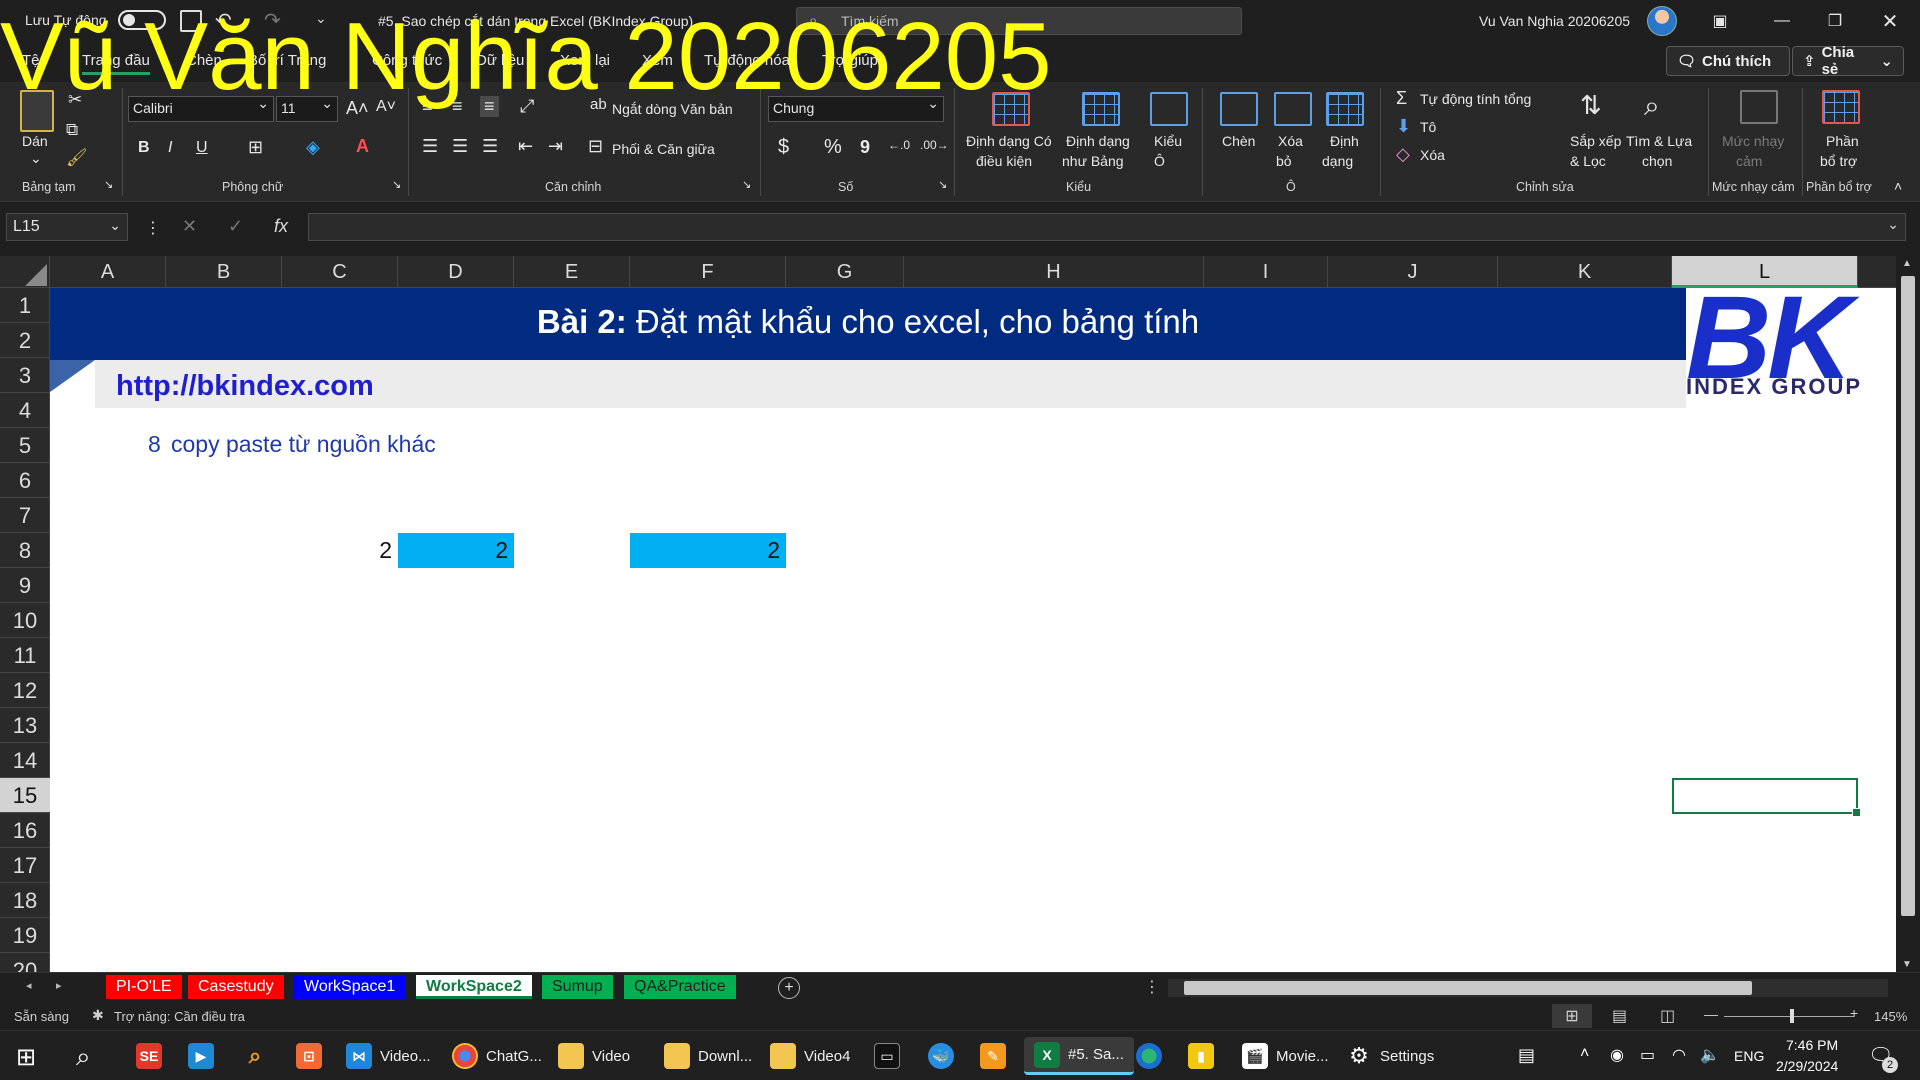 The height and width of the screenshot is (1080, 1920). What do you see at coordinates (474, 987) in the screenshot?
I see `sheet-tab-workspace2: WorkSpace2` at bounding box center [474, 987].